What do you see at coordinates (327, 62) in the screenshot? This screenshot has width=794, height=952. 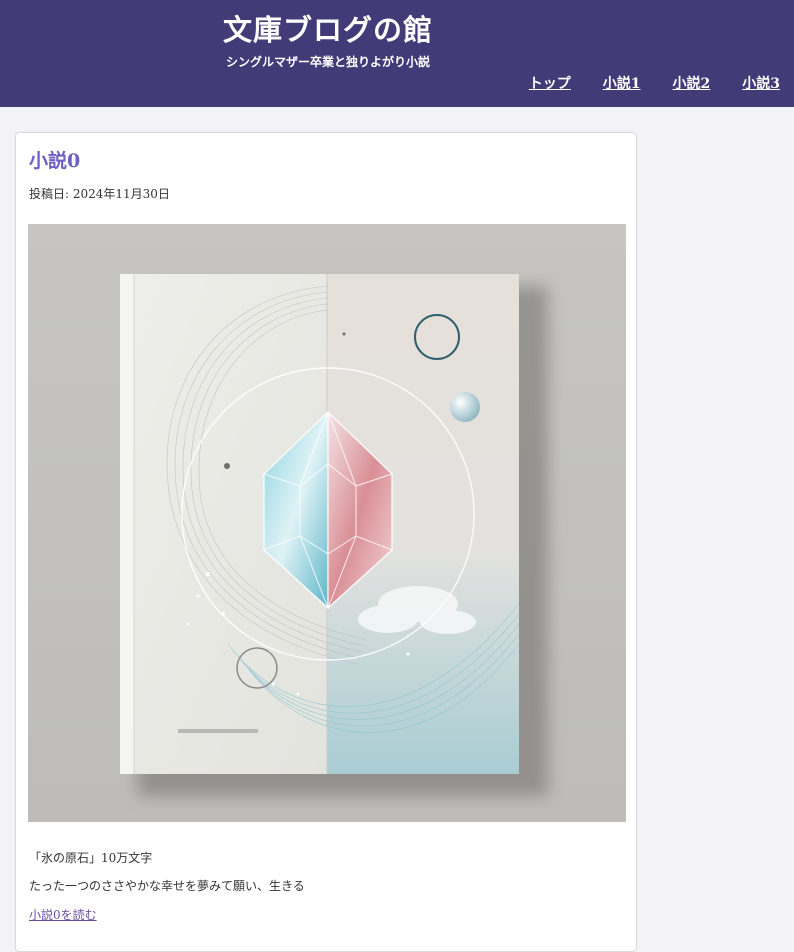 I see `site-tagline: シングルマザー卒業と独りよがり小説` at bounding box center [327, 62].